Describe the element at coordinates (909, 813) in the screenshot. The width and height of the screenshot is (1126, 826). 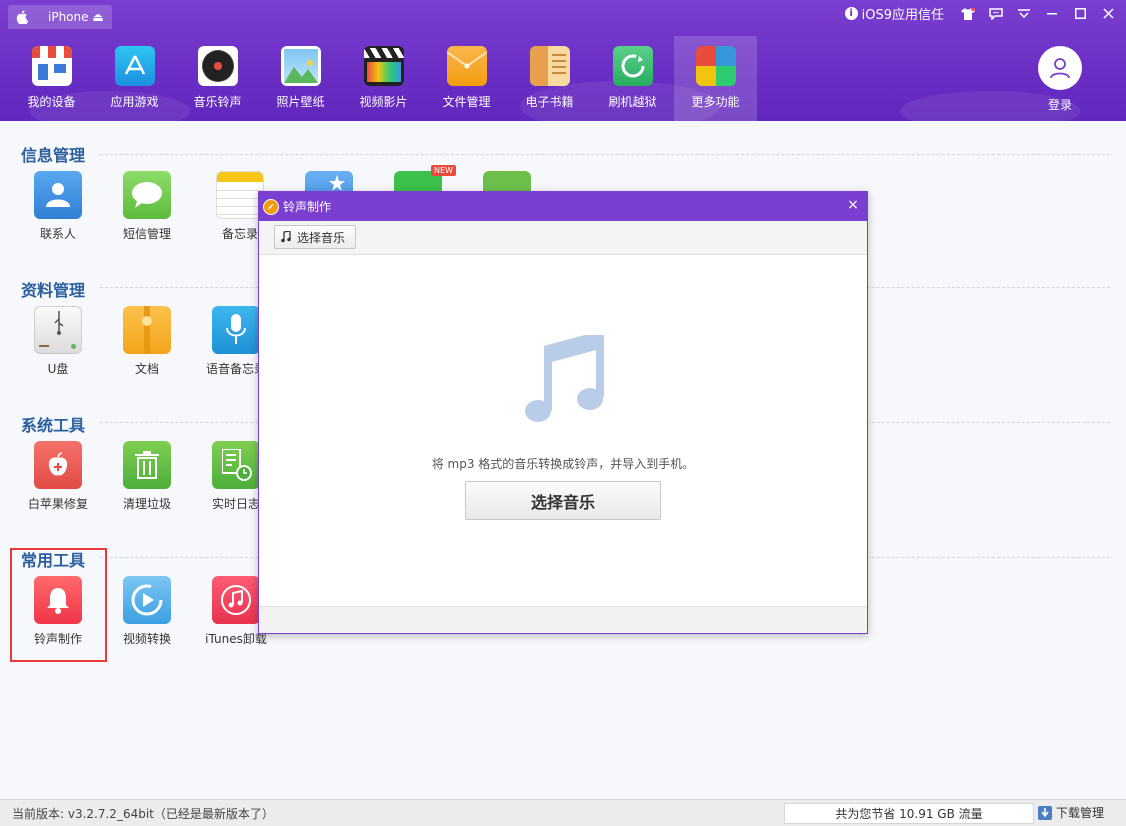
I see `traffic-saved: 共为您节省 10.91 GB 流量` at that location.